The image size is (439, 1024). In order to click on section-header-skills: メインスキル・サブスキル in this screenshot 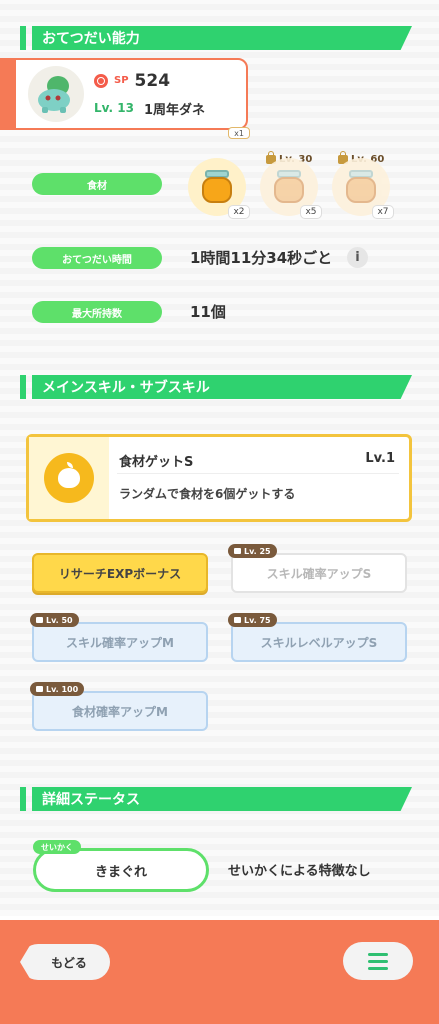, I will do `click(216, 387)`.